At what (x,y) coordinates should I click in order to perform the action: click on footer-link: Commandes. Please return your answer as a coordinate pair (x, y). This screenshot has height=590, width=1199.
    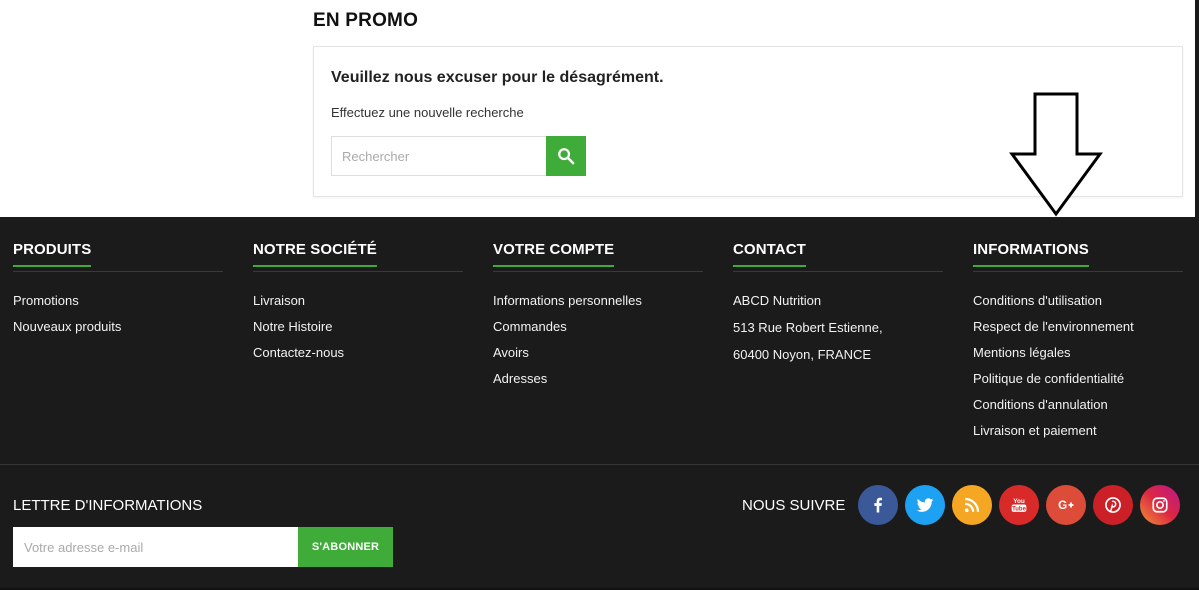
    Looking at the image, I should click on (598, 331).